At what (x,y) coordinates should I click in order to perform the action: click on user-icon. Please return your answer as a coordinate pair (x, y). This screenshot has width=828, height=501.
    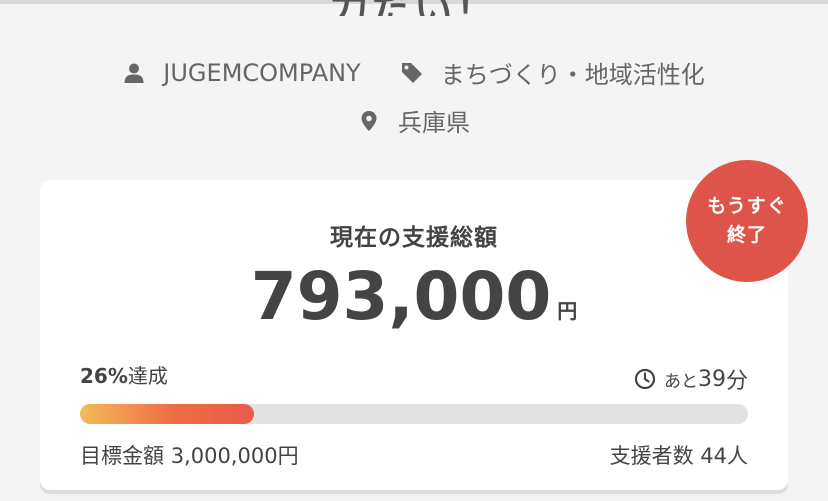
    Looking at the image, I should click on (134, 73).